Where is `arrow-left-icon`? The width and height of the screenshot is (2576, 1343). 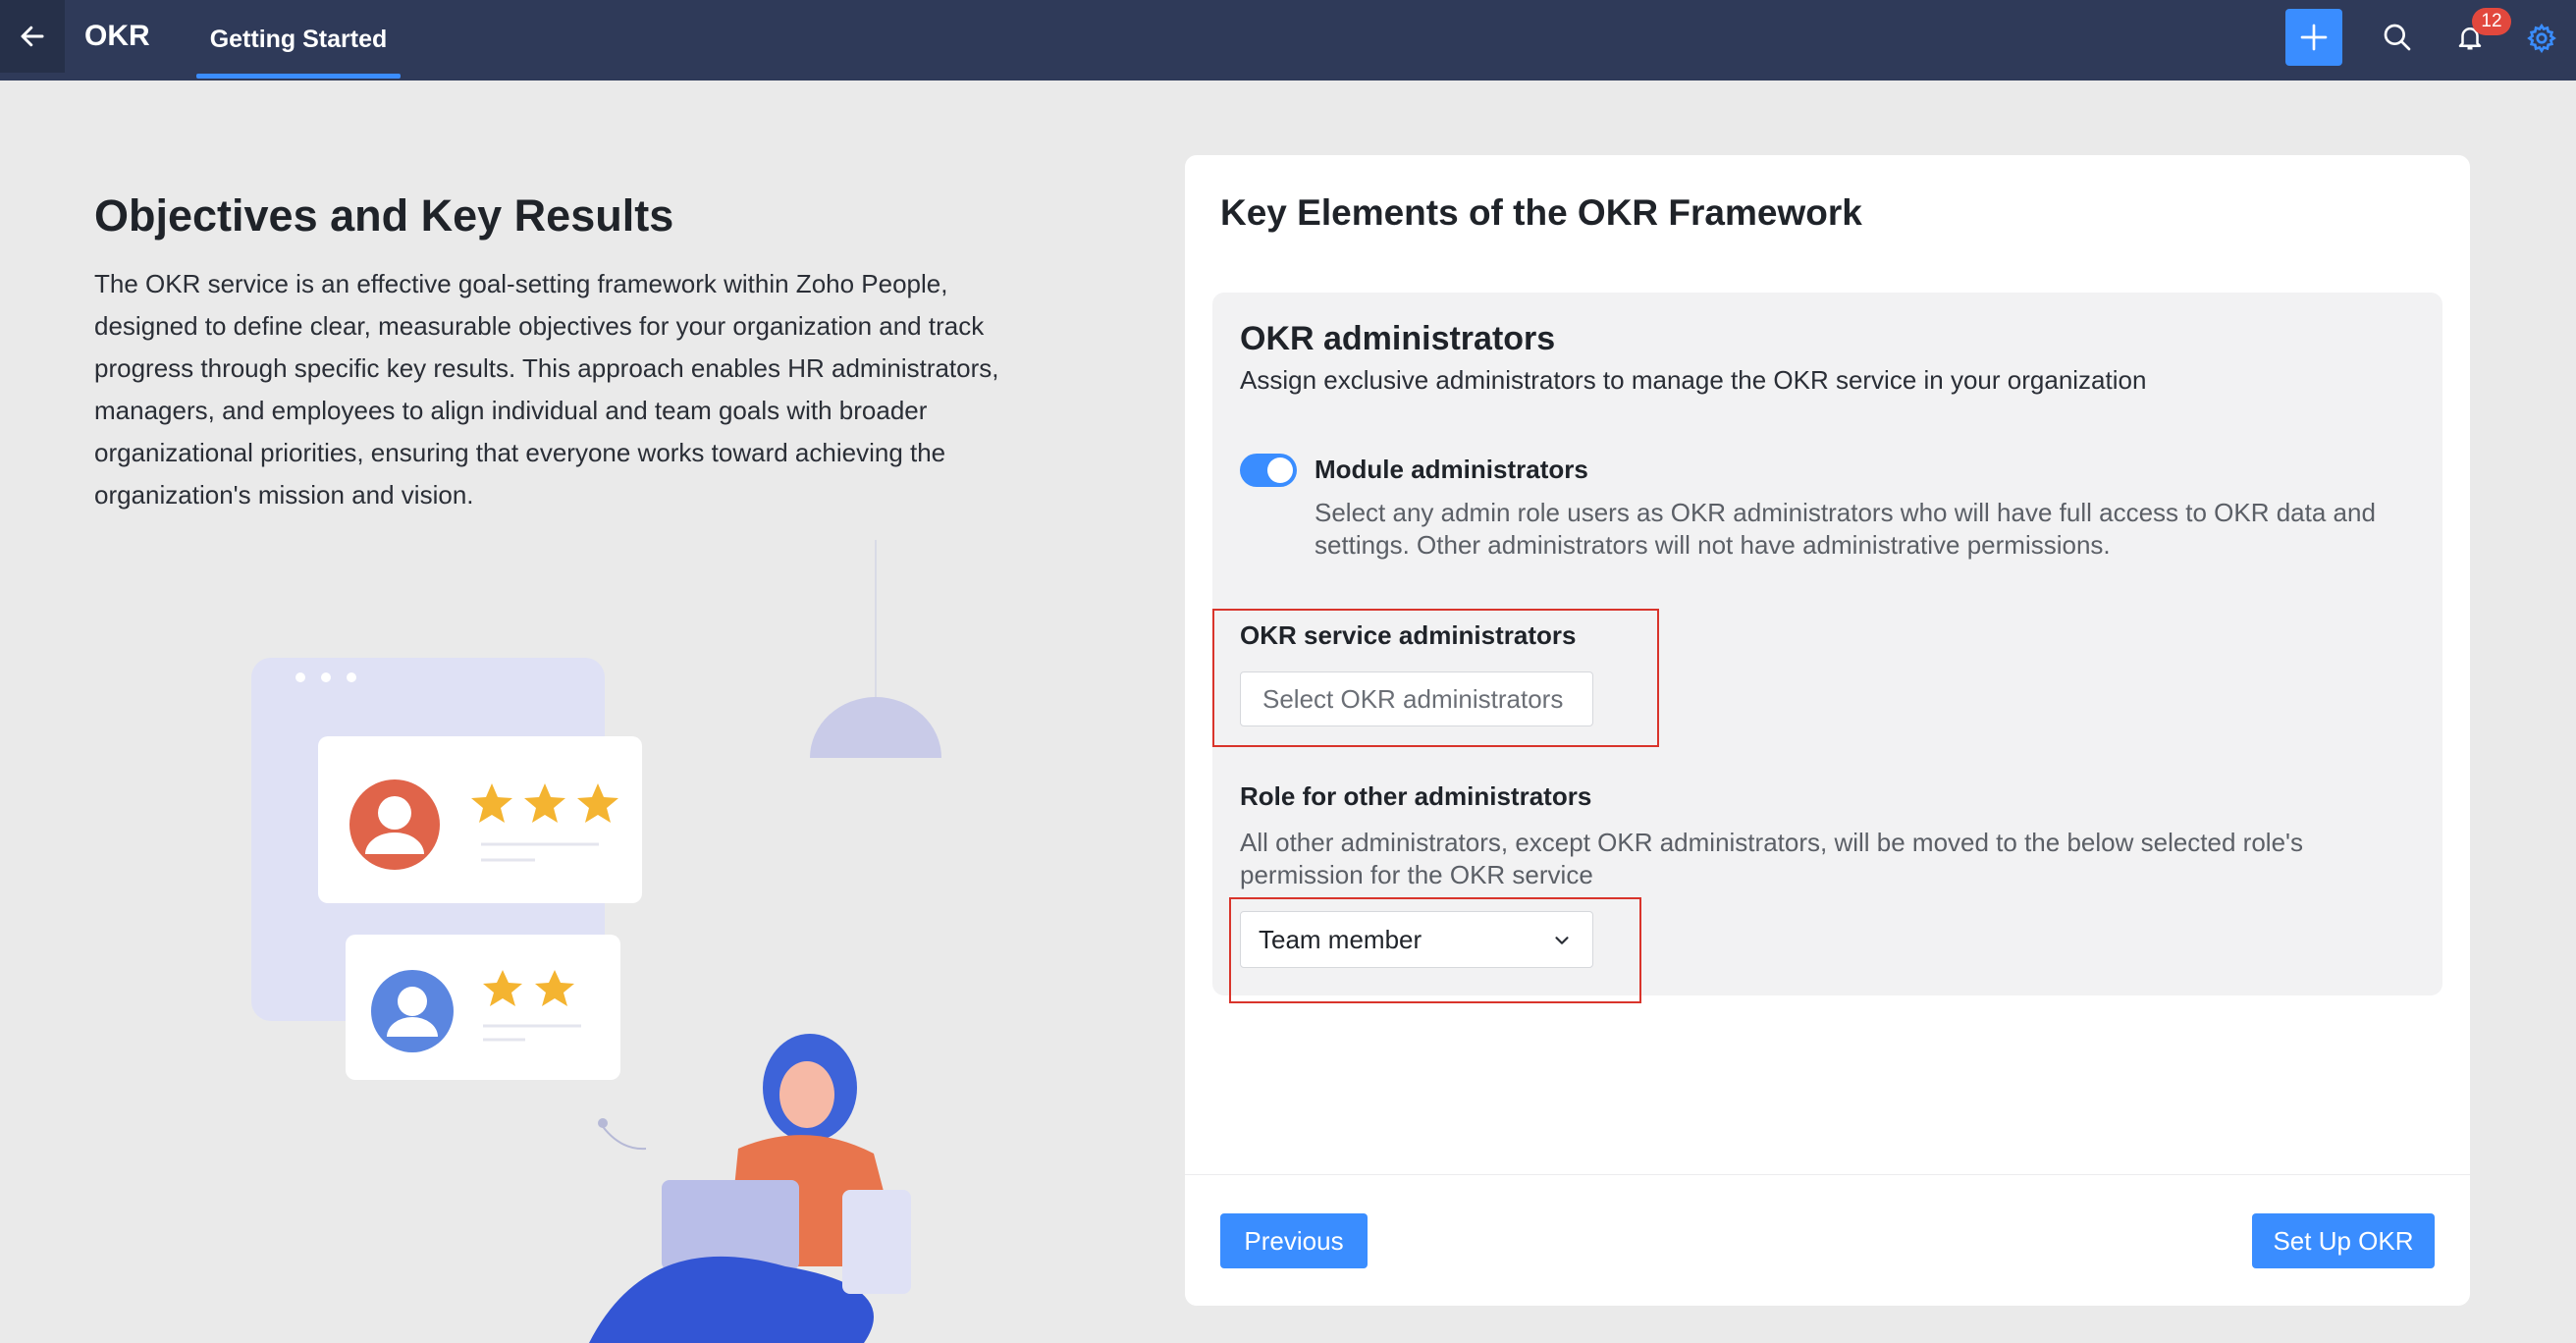 arrow-left-icon is located at coordinates (32, 36).